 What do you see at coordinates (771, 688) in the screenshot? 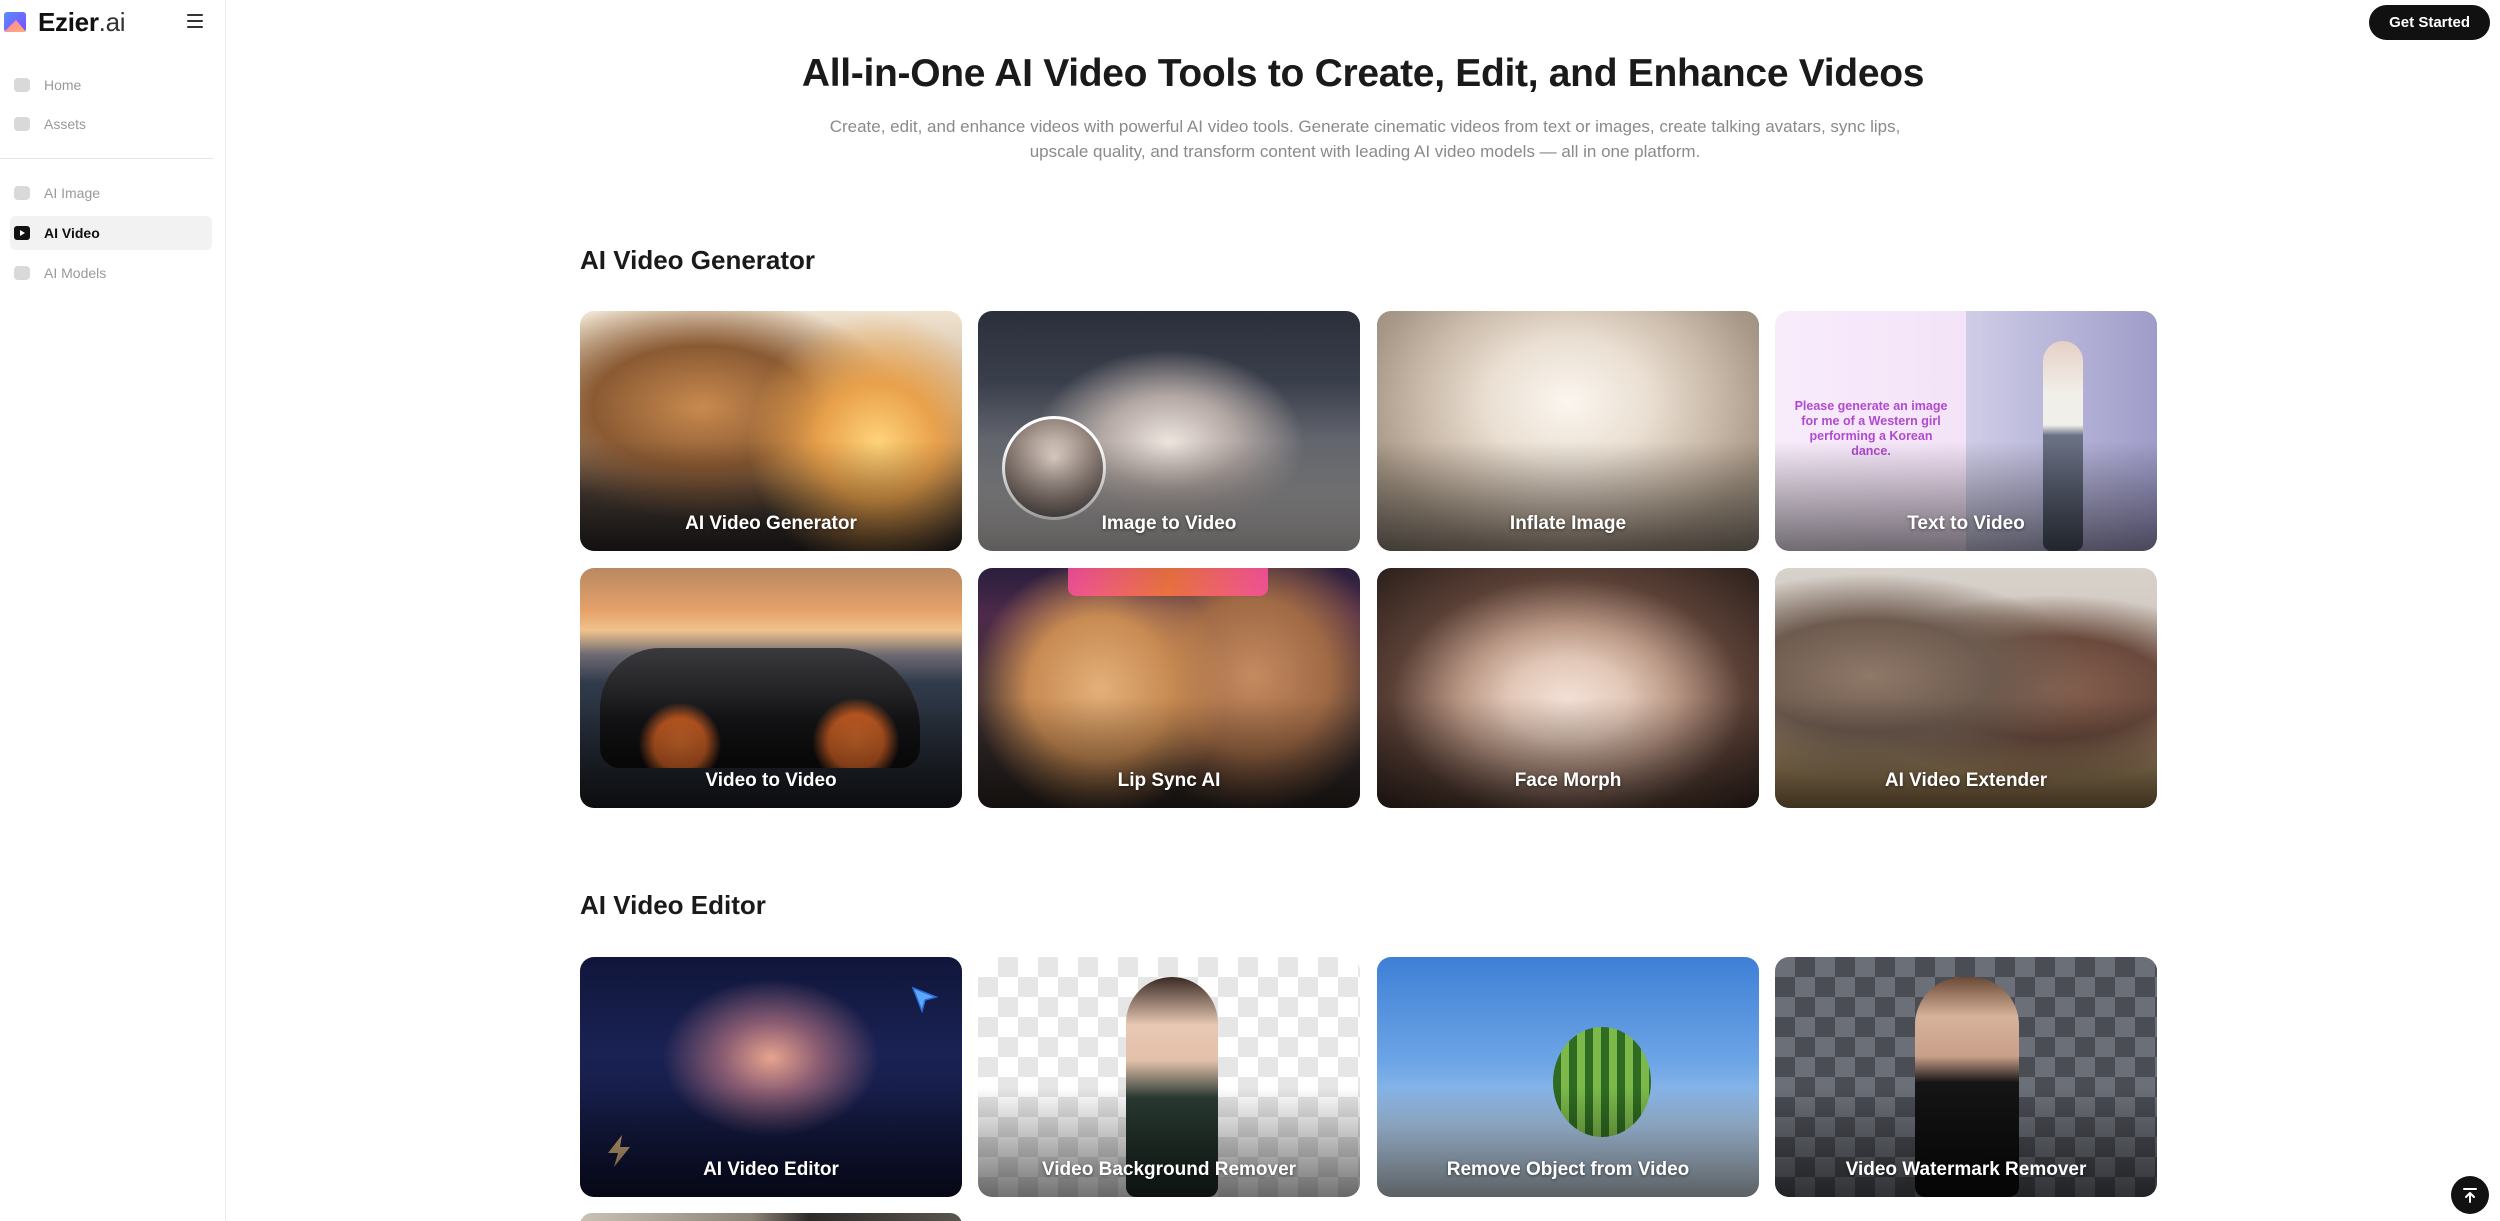
I see `tool-card-video-to-video: Video to Video` at bounding box center [771, 688].